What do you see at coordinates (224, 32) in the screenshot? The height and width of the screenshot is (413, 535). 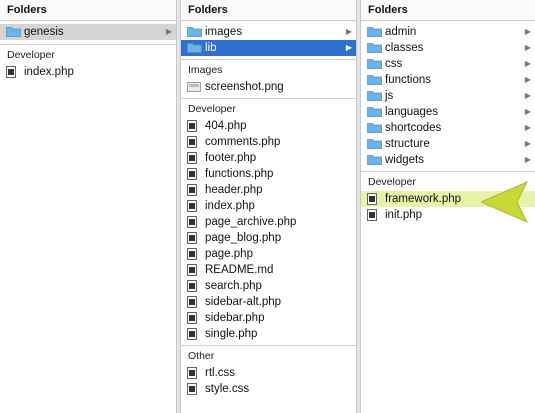 I see `folder-label: images` at bounding box center [224, 32].